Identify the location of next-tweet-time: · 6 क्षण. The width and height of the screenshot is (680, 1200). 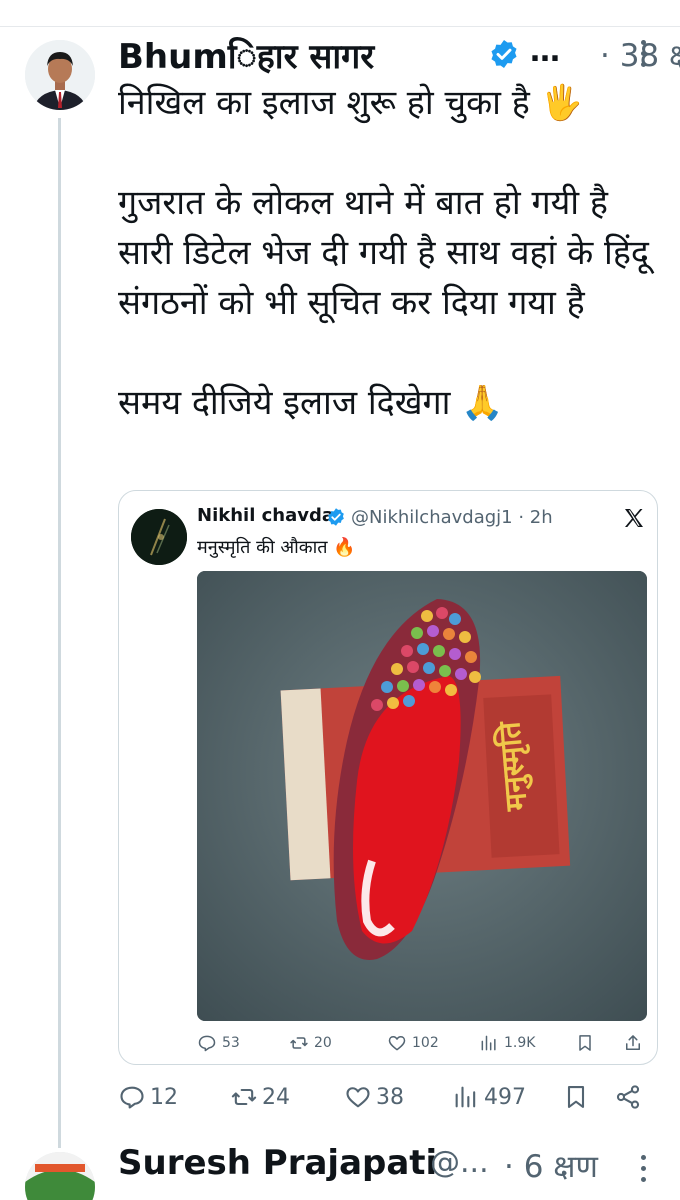
(551, 1166).